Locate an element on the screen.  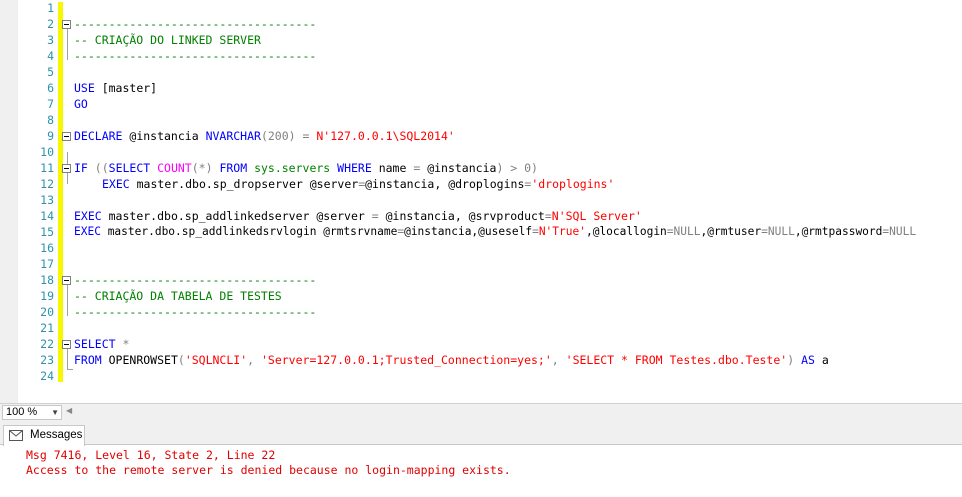
outline-fold-end is located at coordinates (70, 369).